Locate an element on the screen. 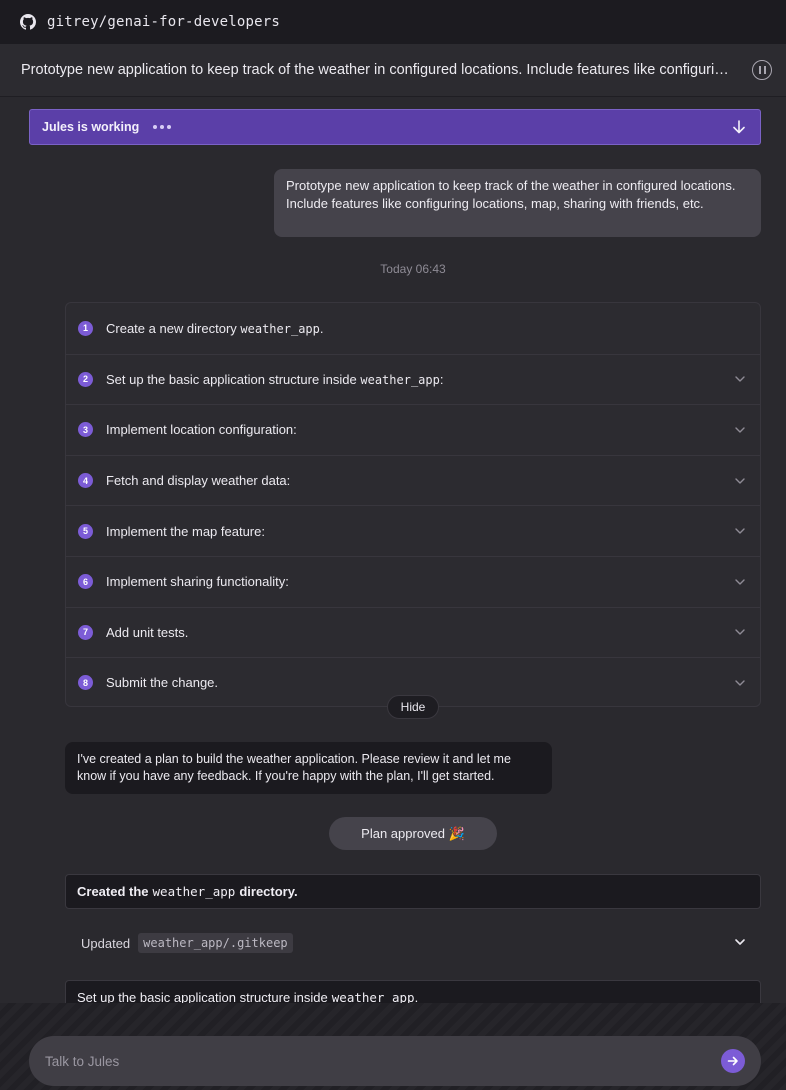  step-number-badge: 4 is located at coordinates (85, 481).